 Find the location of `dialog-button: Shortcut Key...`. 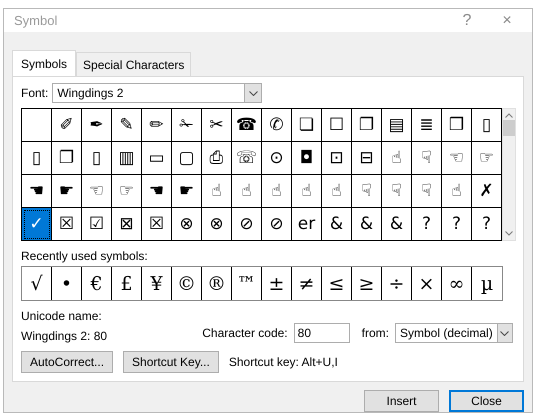

dialog-button: Shortcut Key... is located at coordinates (171, 362).